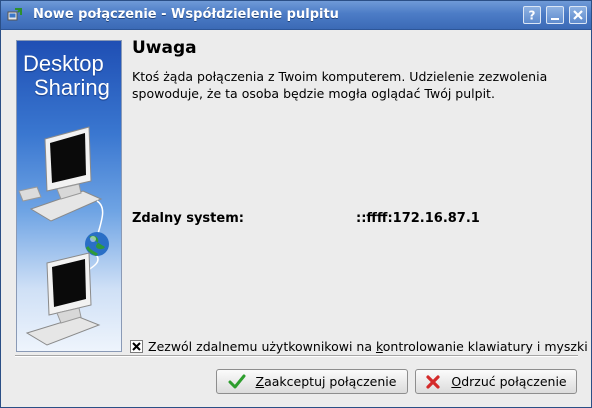  What do you see at coordinates (97, 244) in the screenshot?
I see `globe-icon` at bounding box center [97, 244].